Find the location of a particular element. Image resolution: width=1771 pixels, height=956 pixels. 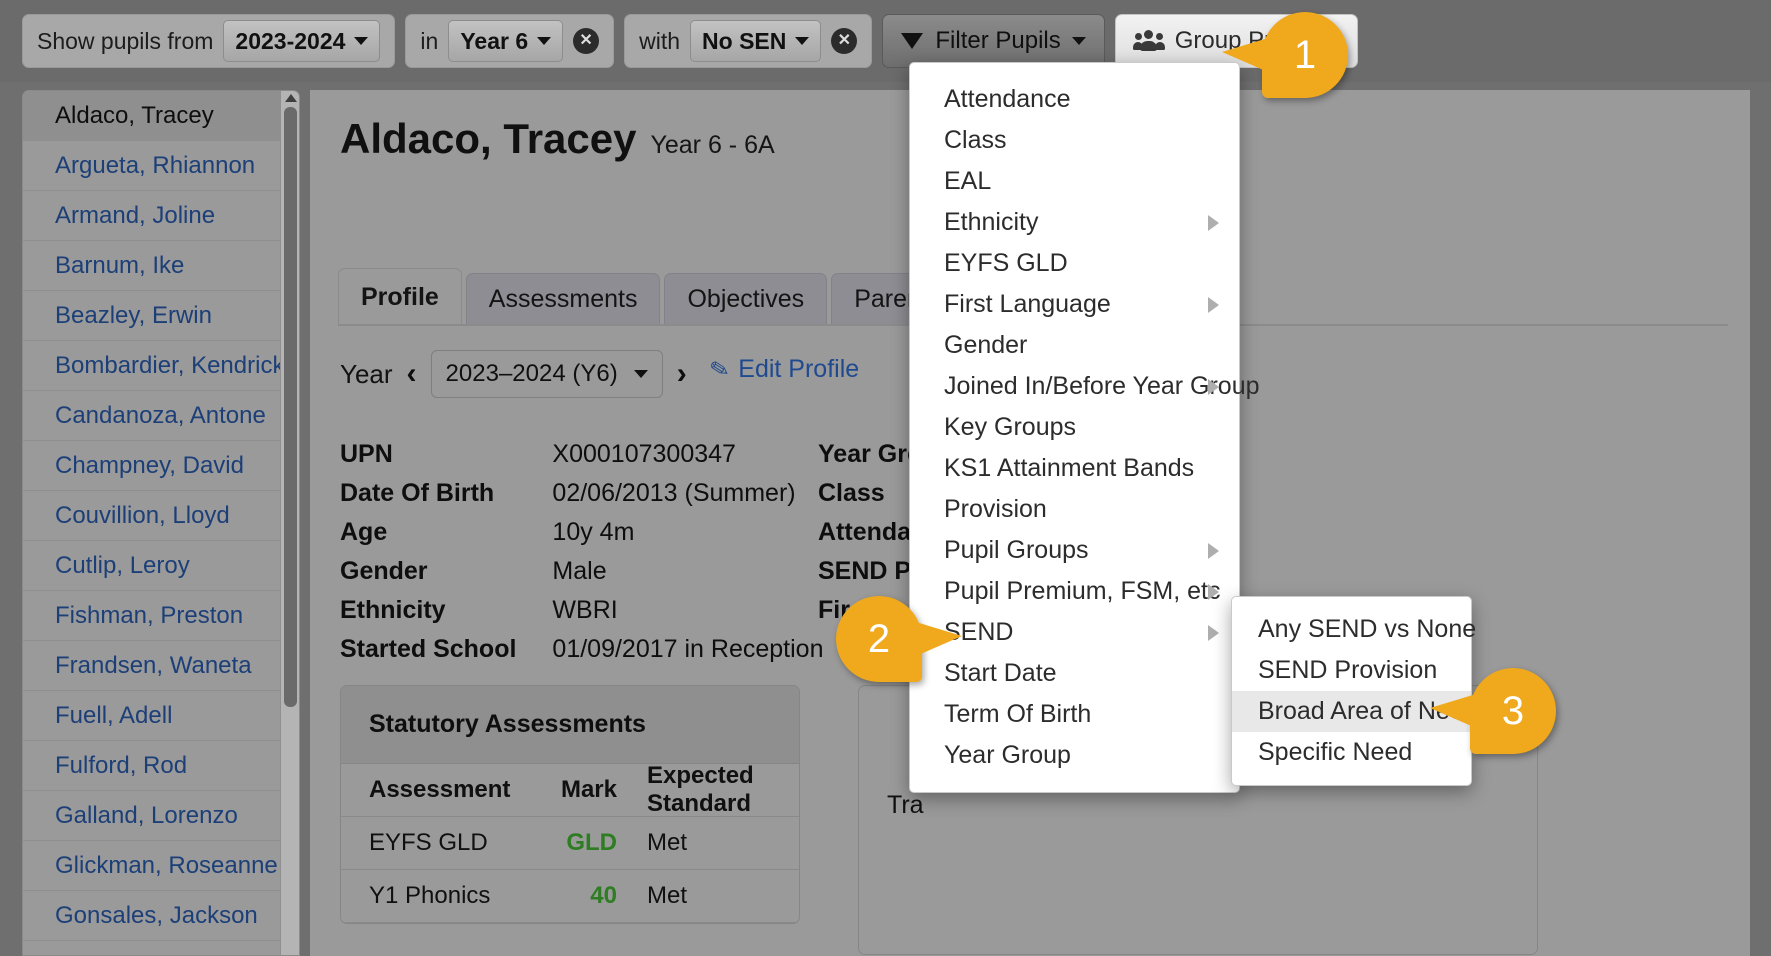

detail-key: Started School is located at coordinates (428, 649).